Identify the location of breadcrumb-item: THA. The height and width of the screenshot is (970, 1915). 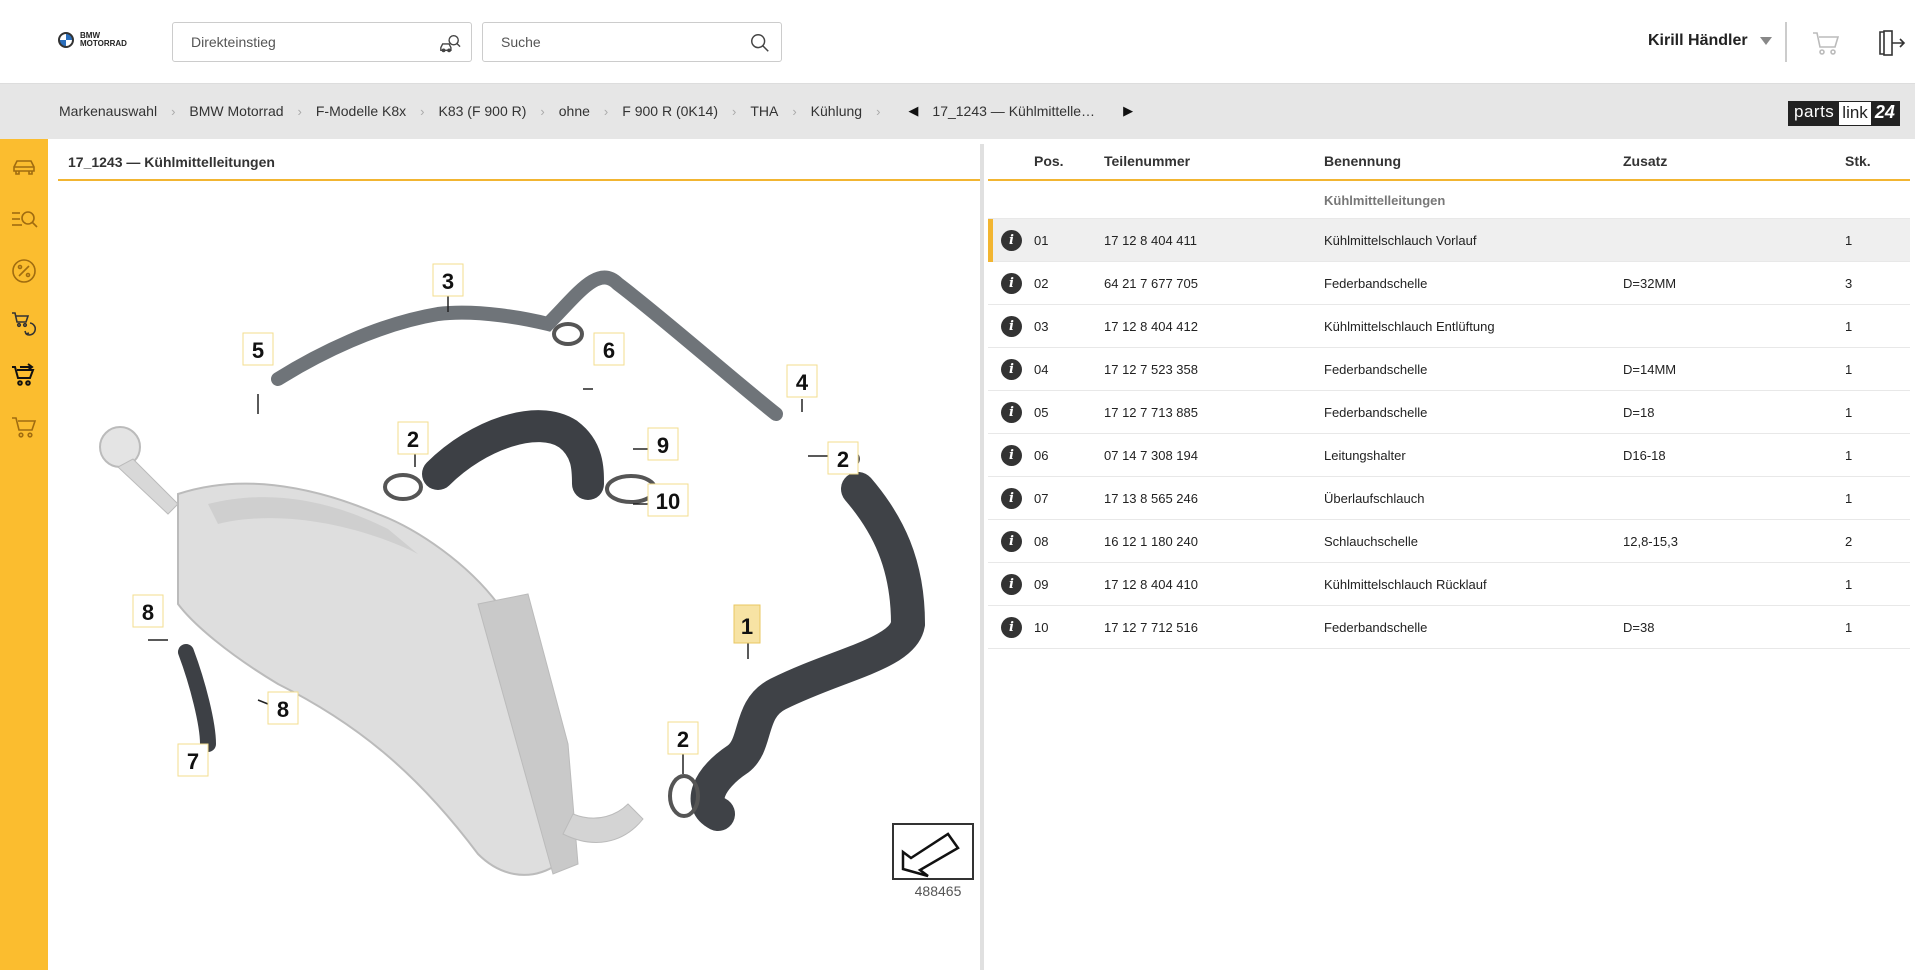
(764, 111).